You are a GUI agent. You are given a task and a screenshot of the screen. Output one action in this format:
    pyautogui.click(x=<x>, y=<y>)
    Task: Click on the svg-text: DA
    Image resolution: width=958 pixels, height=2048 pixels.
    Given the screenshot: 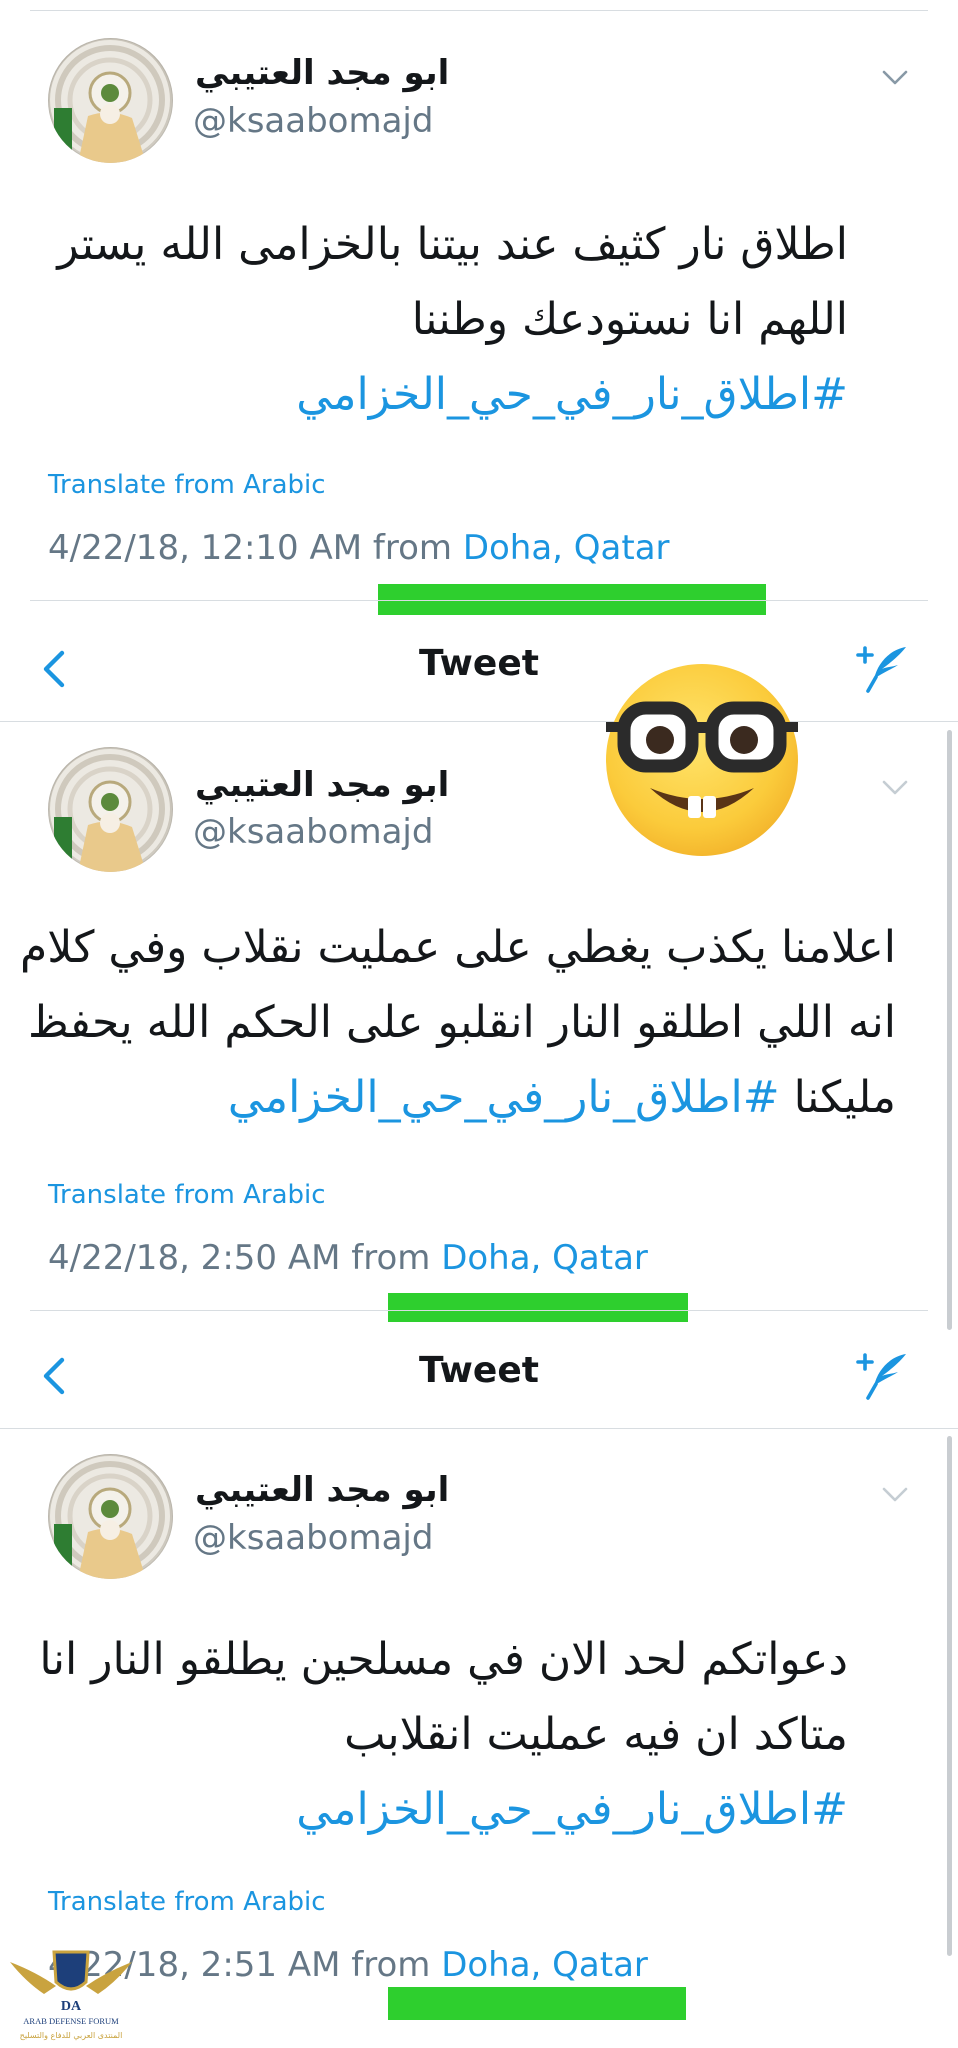 What is the action you would take?
    pyautogui.click(x=71, y=2006)
    